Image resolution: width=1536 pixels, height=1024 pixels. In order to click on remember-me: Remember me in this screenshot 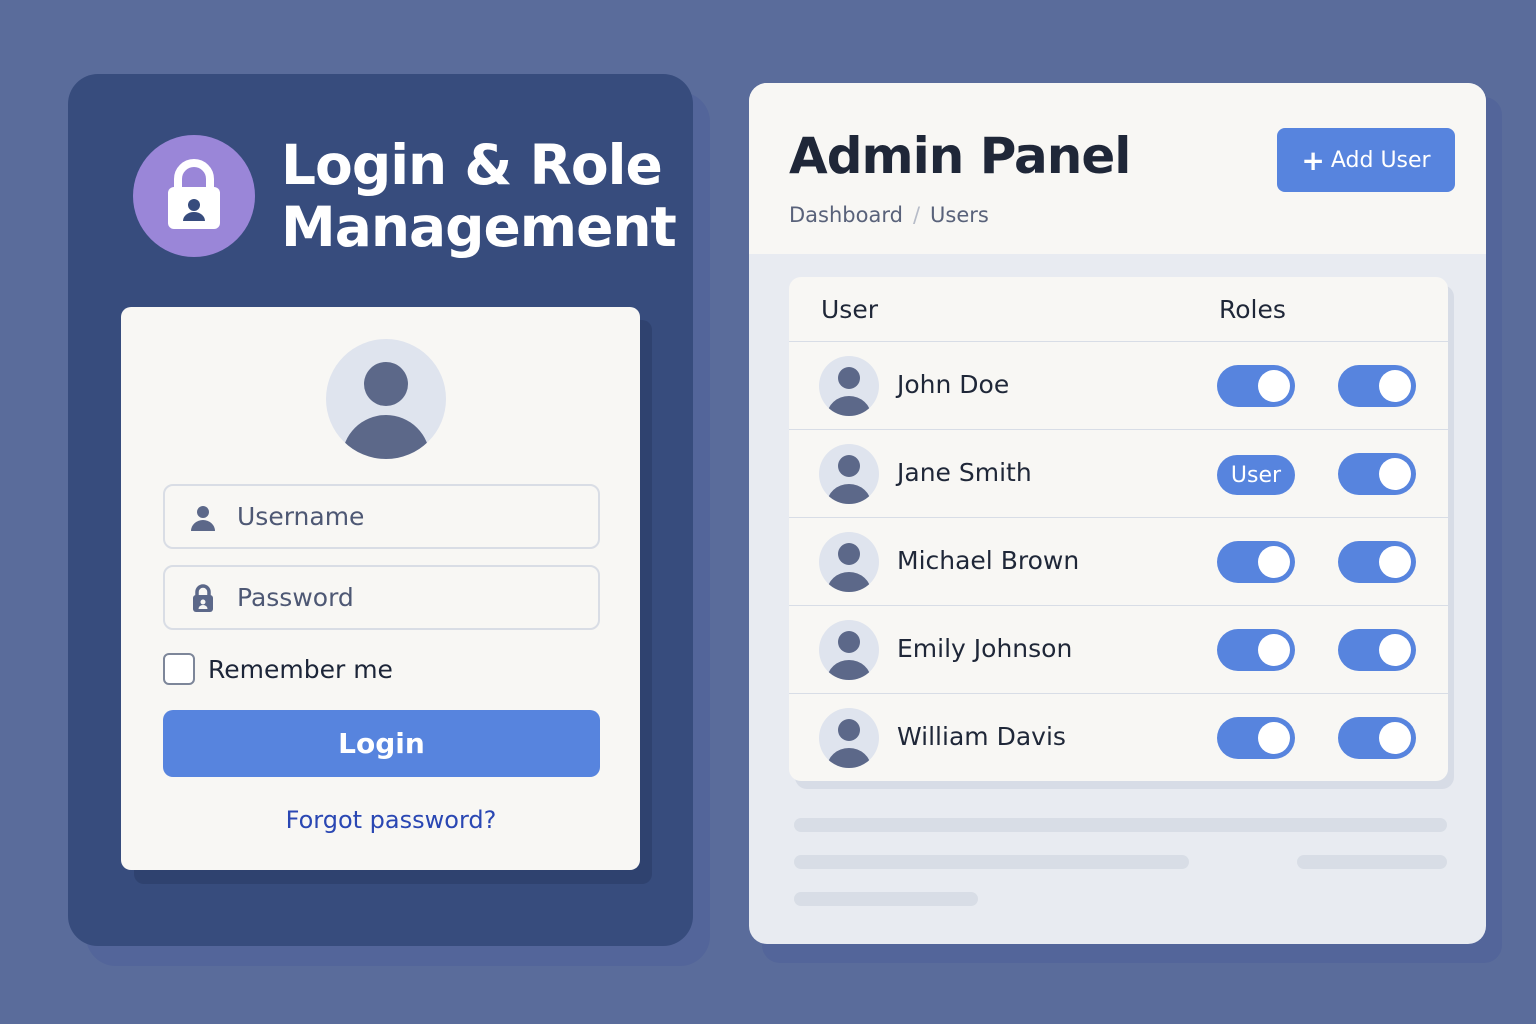, I will do `click(278, 669)`.